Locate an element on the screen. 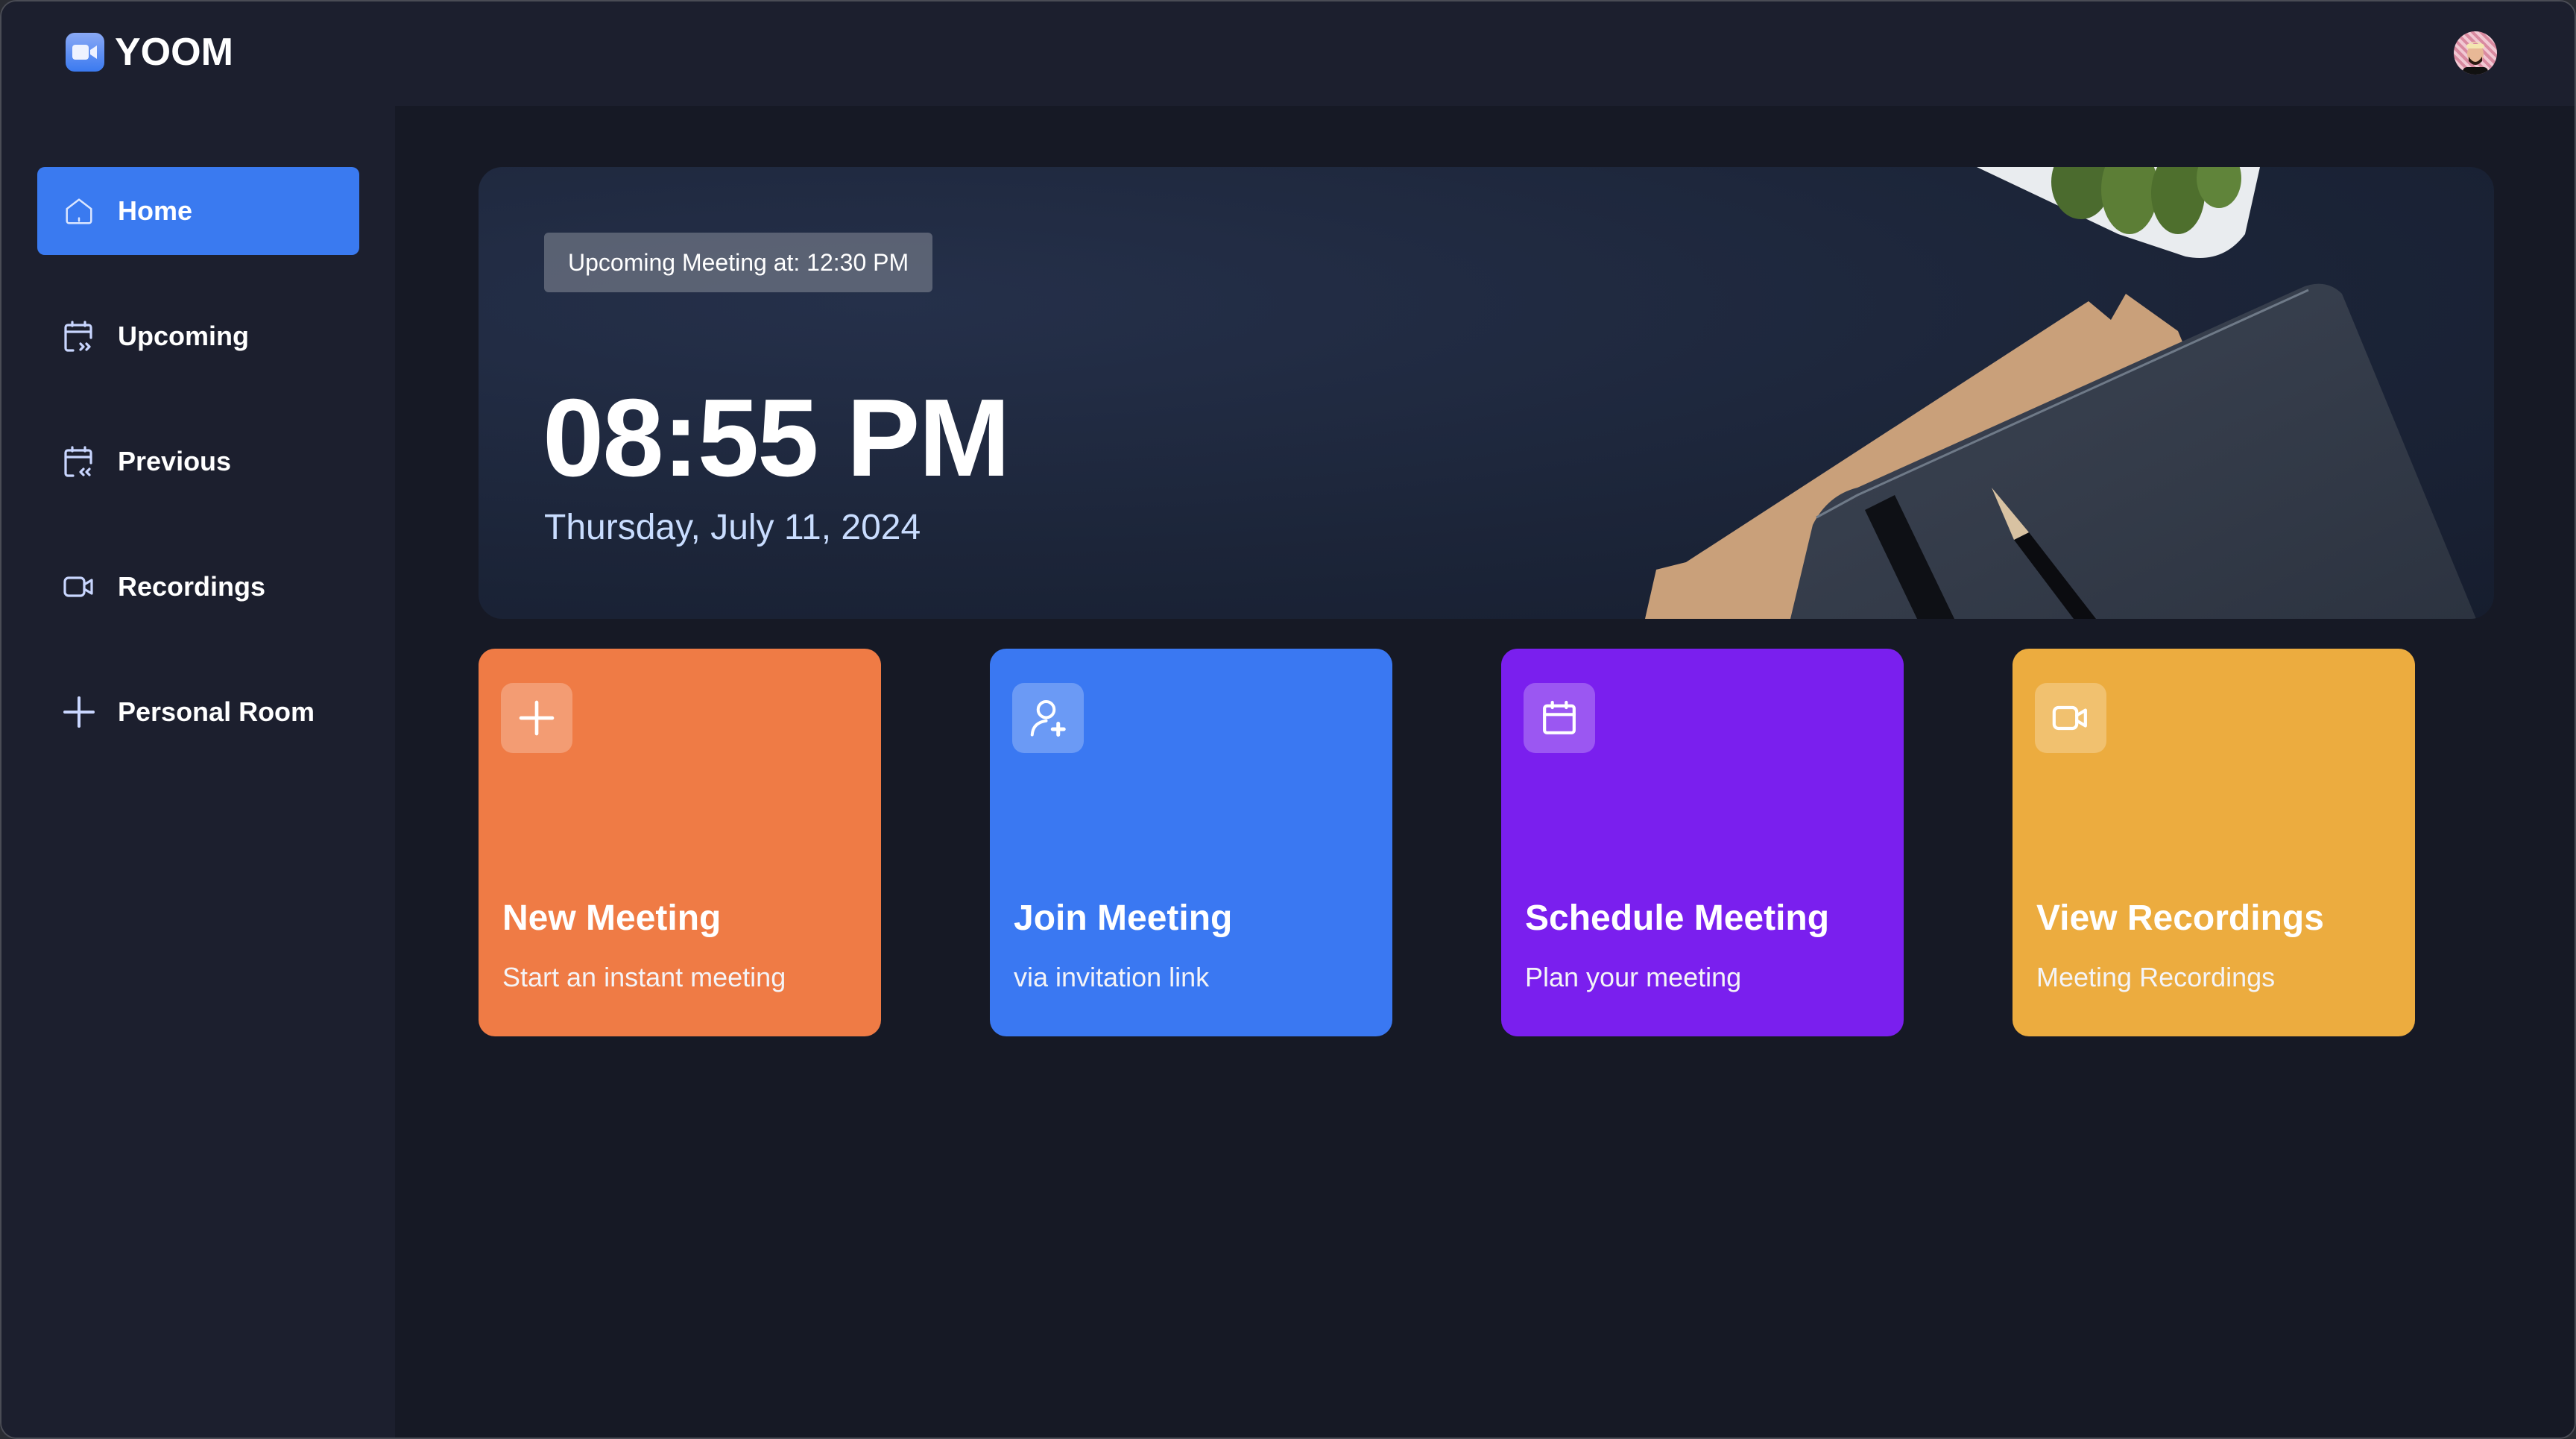 This screenshot has width=2576, height=1439. card-subtitle: Meeting Recordings is located at coordinates (2156, 977).